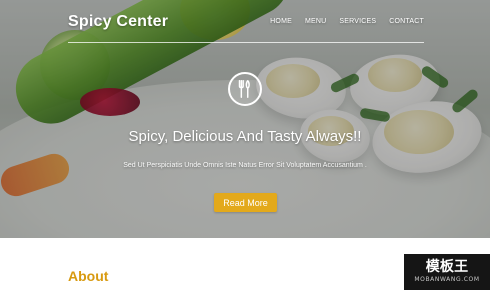 This screenshot has height=290, width=490. I want to click on main-nav: HOME MENU SERVICES CONTACT, so click(347, 21).